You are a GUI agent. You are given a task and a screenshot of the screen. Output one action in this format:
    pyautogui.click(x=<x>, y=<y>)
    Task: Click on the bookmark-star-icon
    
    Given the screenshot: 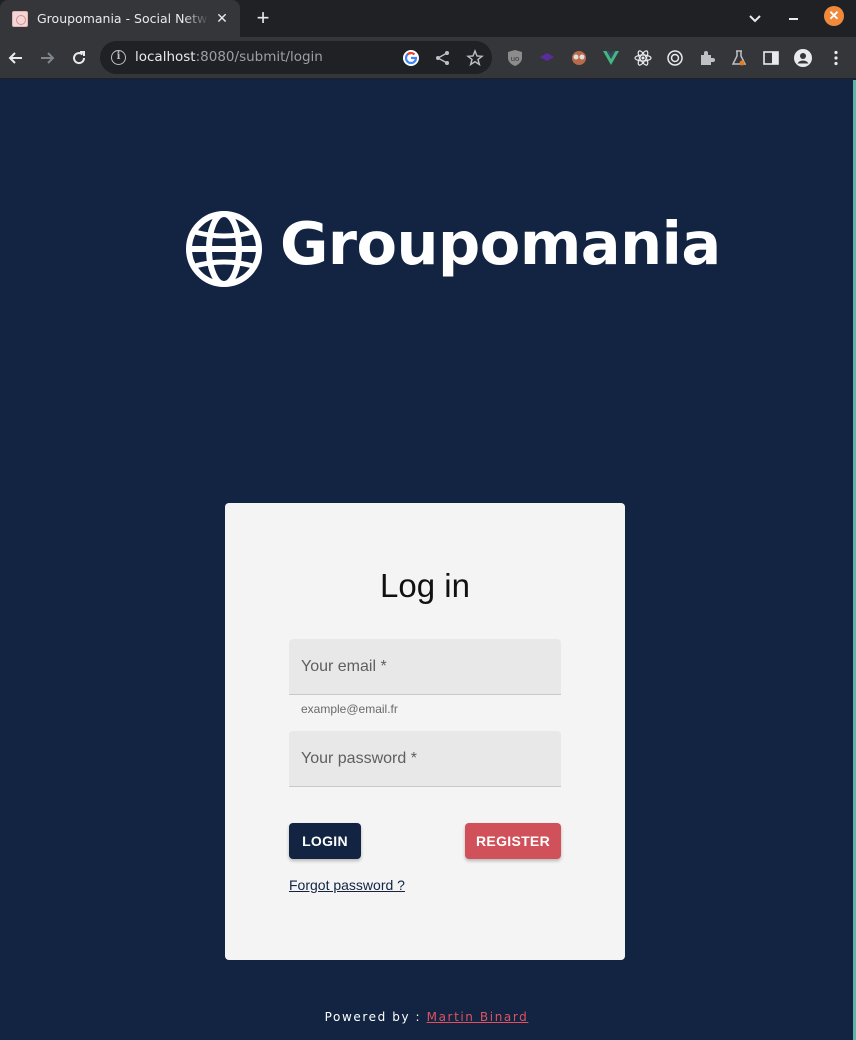 What is the action you would take?
    pyautogui.click(x=475, y=58)
    